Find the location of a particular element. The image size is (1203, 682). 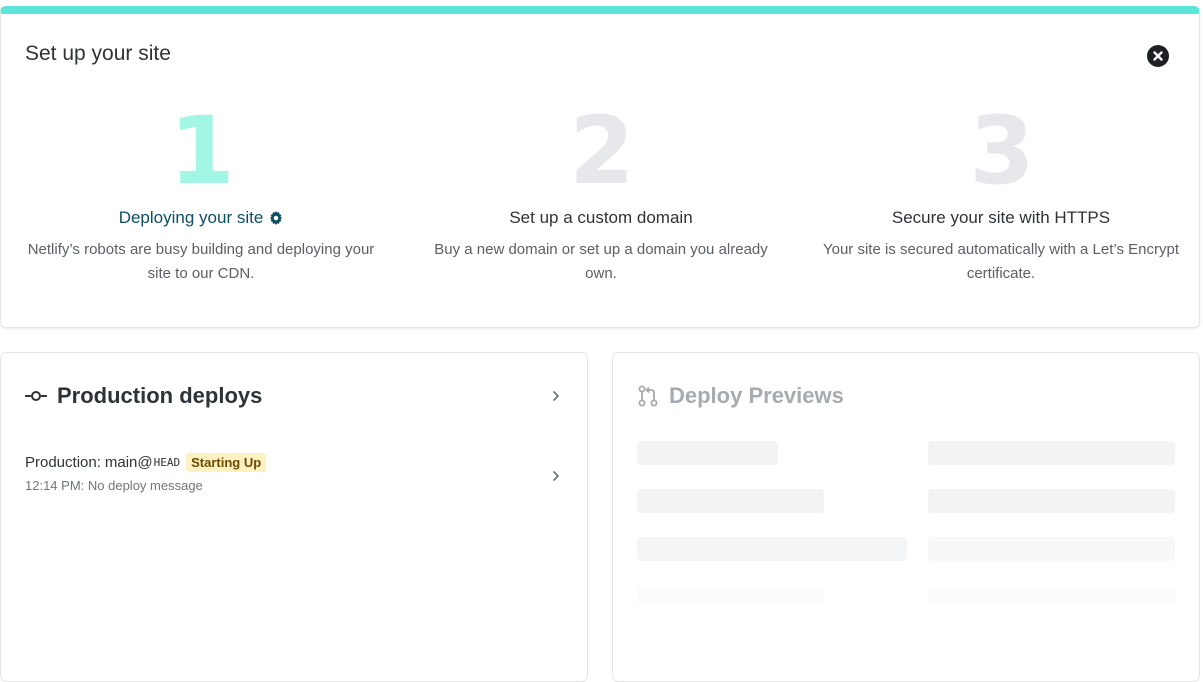

deploy-meta: 12:14 PM: No deploy message is located at coordinates (114, 485).